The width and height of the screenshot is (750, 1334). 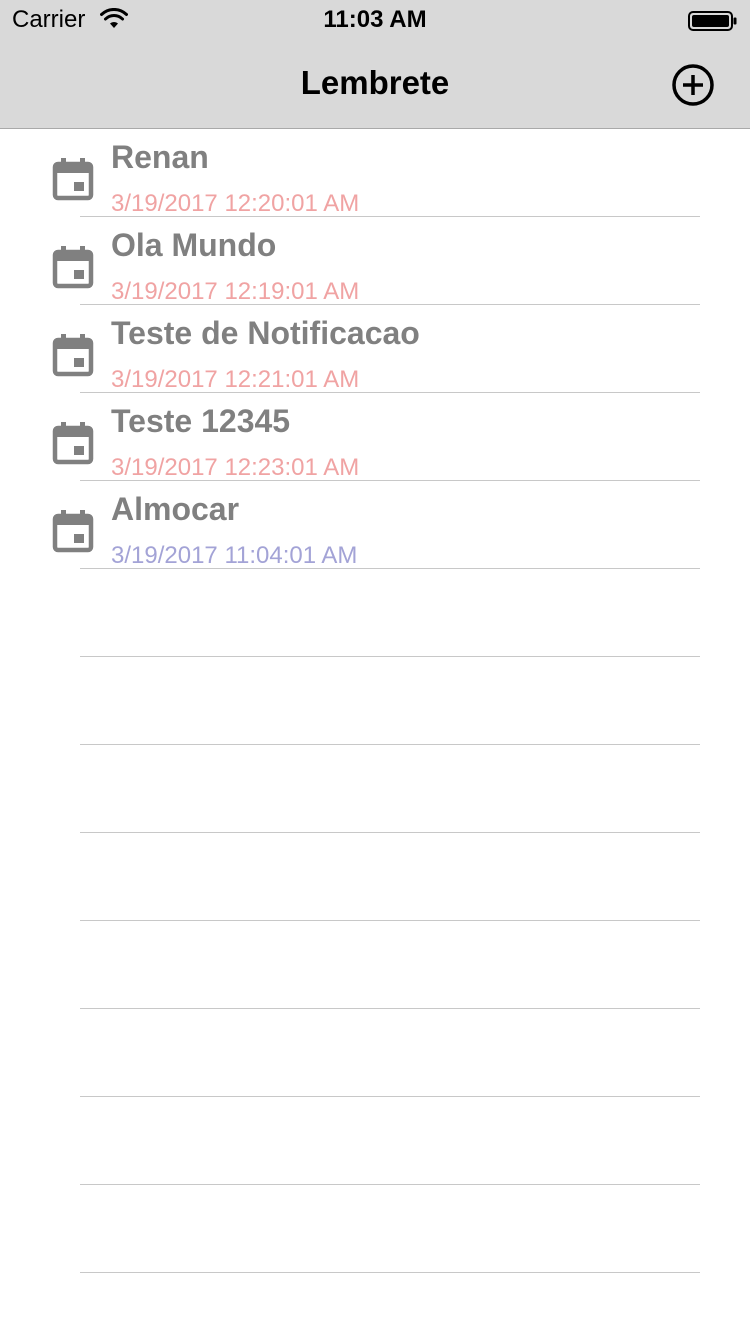 What do you see at coordinates (175, 509) in the screenshot?
I see `reminder-title: Almocar` at bounding box center [175, 509].